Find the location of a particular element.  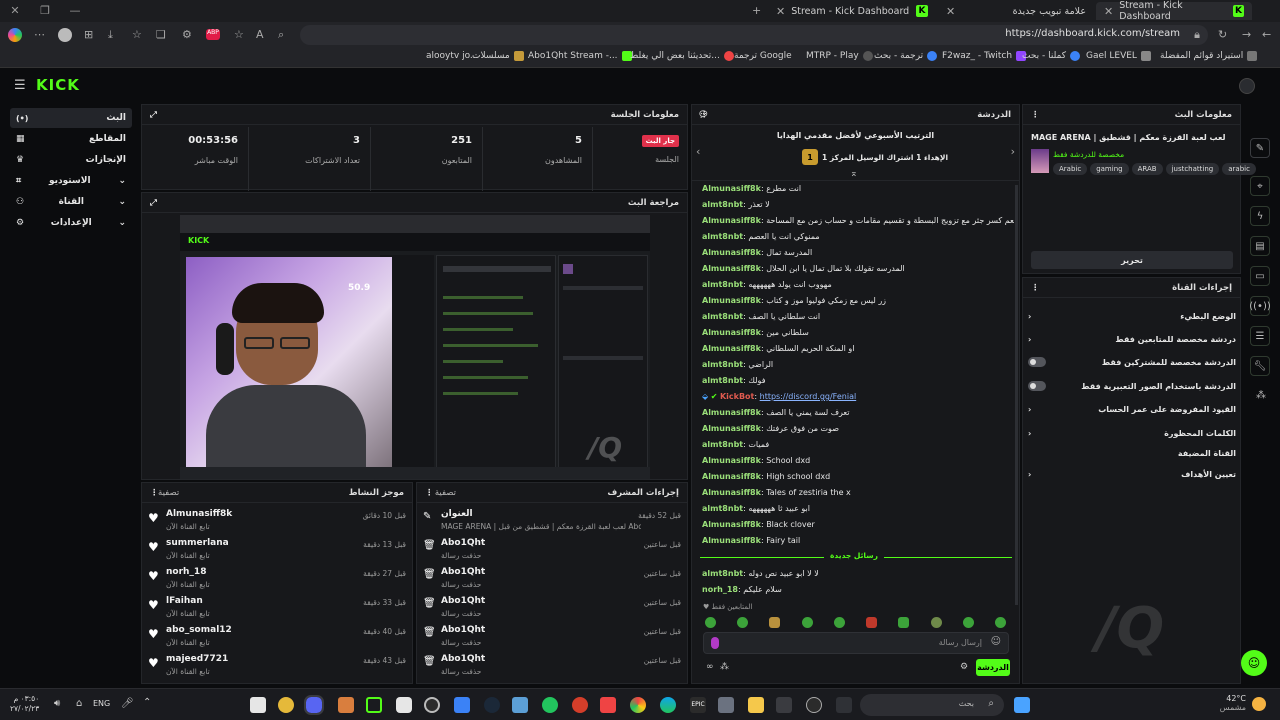

chat-scrollbar is located at coordinates (1016, 395).